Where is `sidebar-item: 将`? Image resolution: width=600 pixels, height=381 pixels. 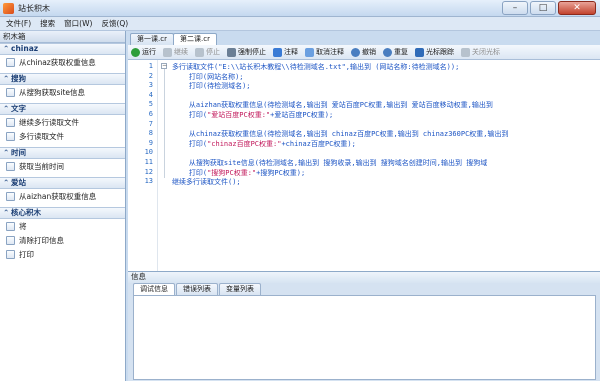 sidebar-item: 将 is located at coordinates (62, 226).